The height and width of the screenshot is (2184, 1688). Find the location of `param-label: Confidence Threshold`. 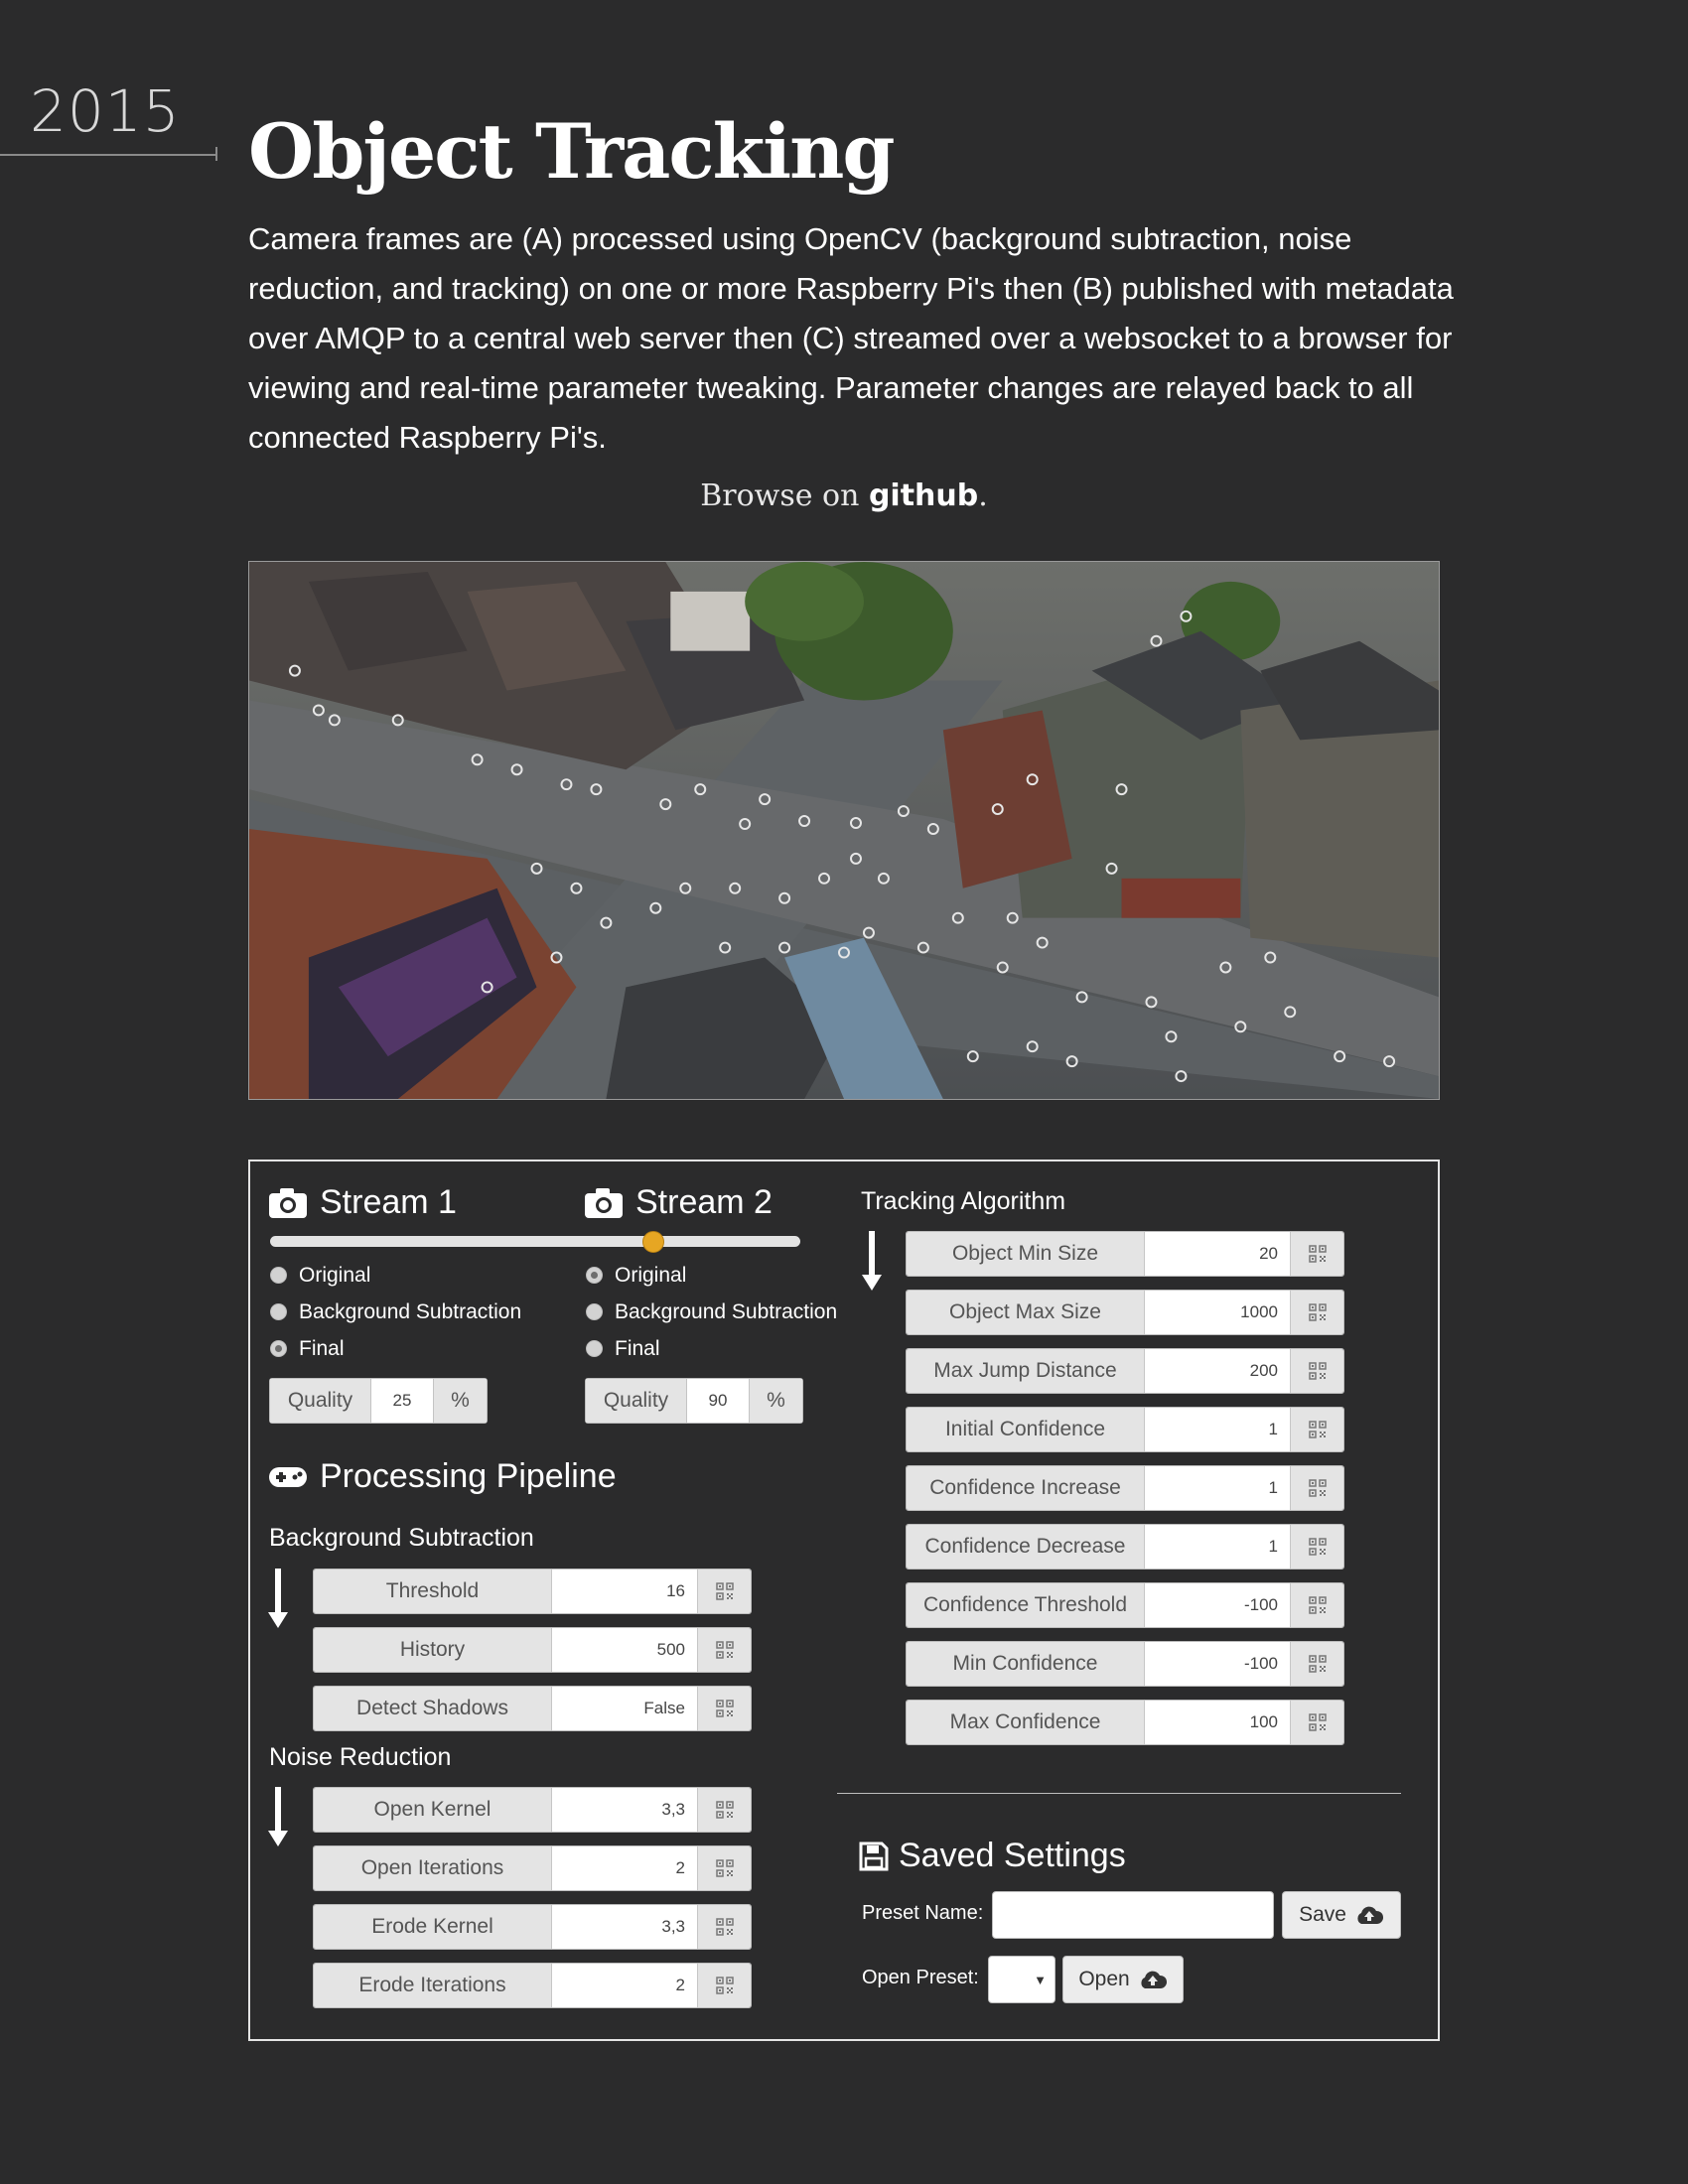

param-label: Confidence Threshold is located at coordinates (1026, 1605).